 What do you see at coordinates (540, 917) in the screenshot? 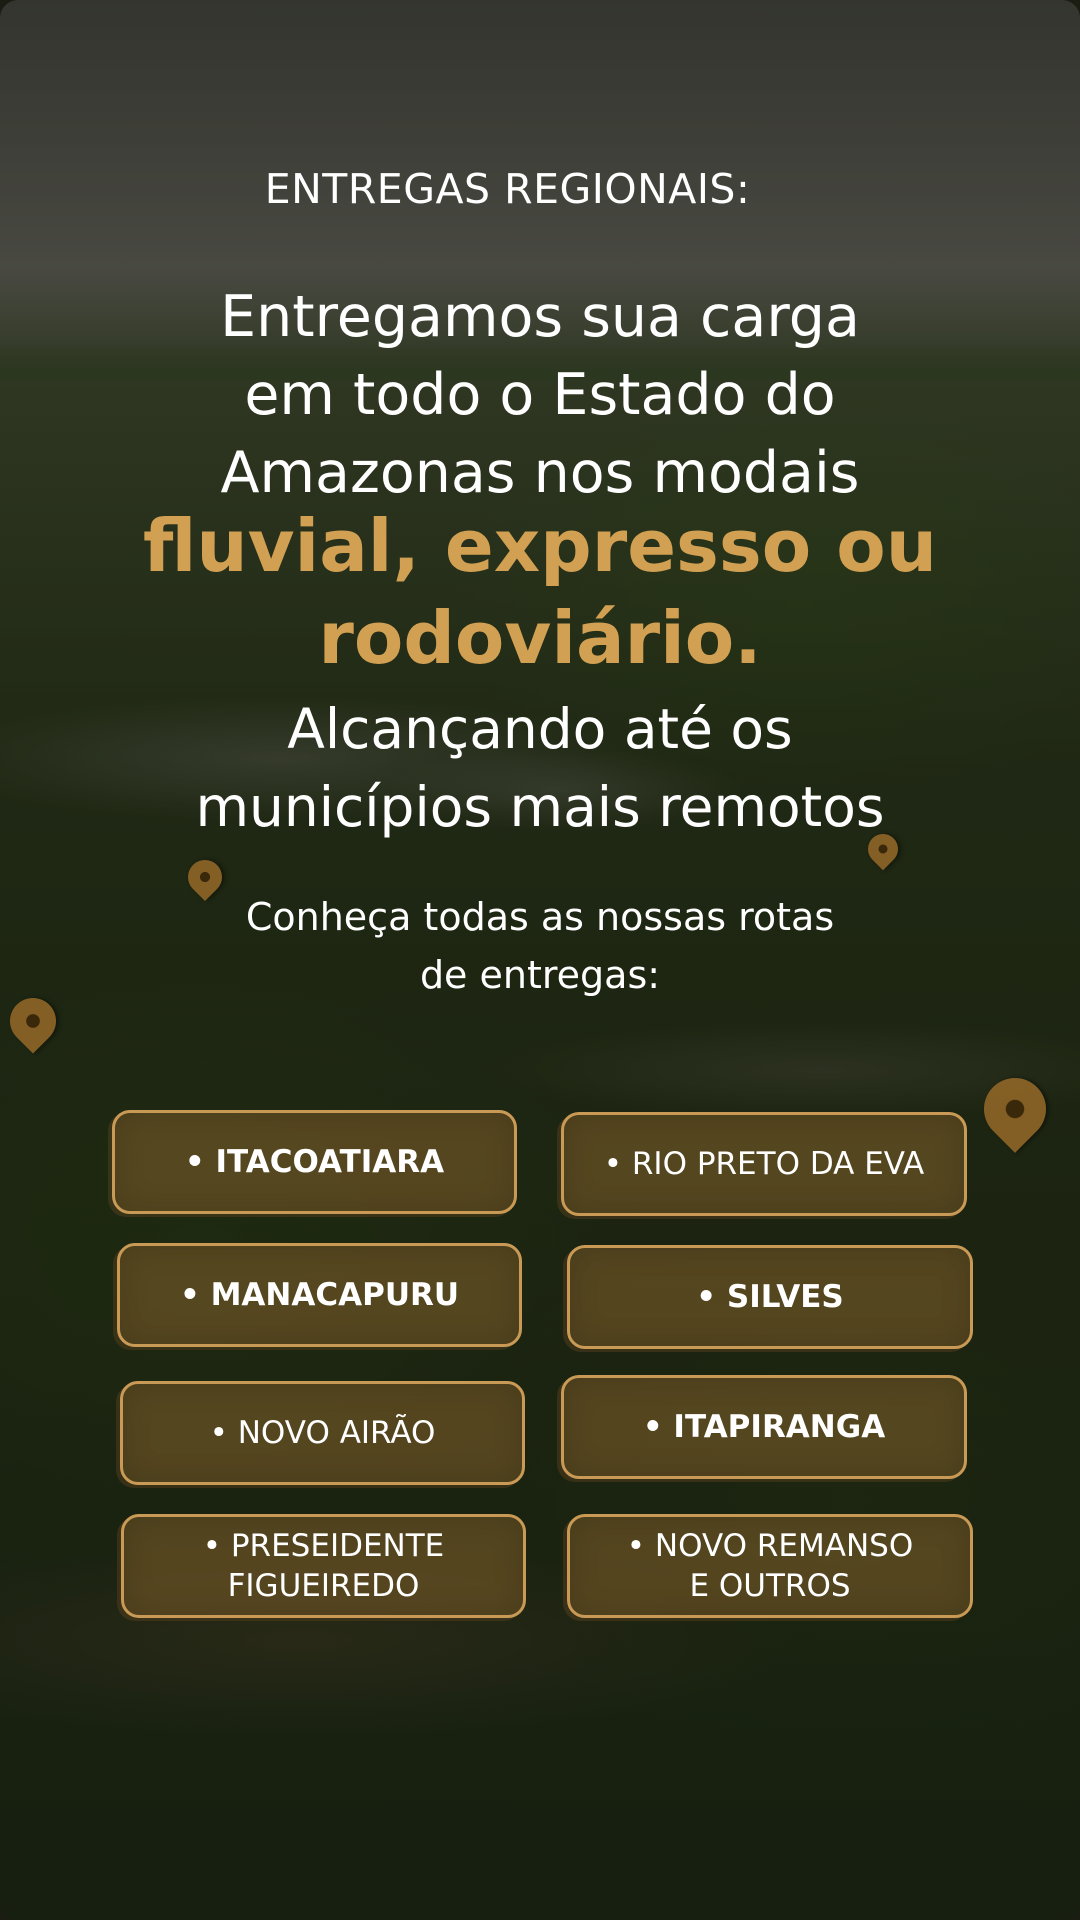
I see `routes-intro-line: Conheça todas as nossas rotas` at bounding box center [540, 917].